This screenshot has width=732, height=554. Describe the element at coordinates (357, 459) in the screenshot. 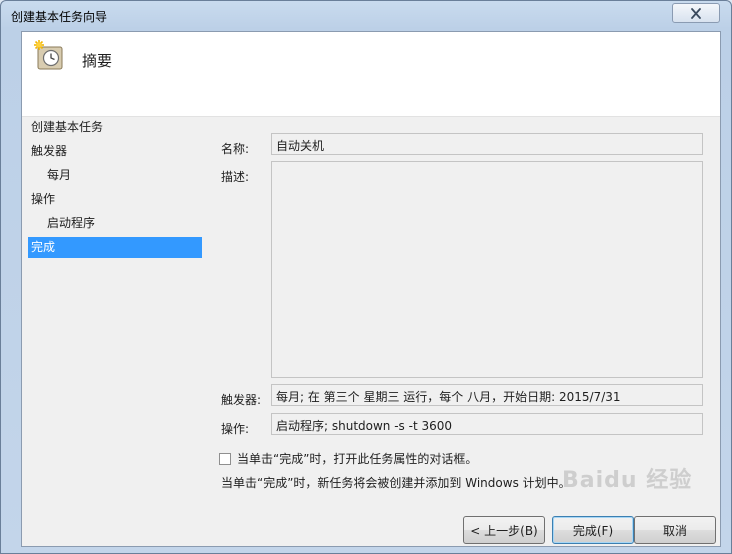

I see `open-properties-label: 当单击“完成”时，打开此任务属性的对话框。` at that location.